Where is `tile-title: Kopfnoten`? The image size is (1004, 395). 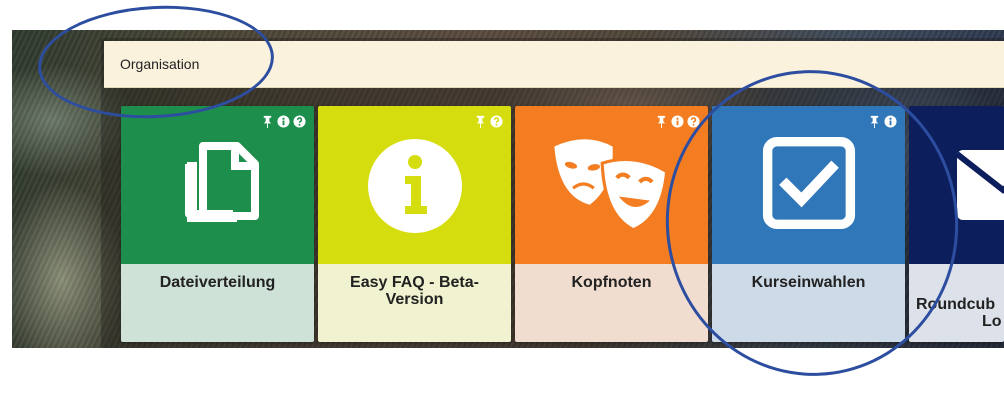
tile-title: Kopfnoten is located at coordinates (611, 282).